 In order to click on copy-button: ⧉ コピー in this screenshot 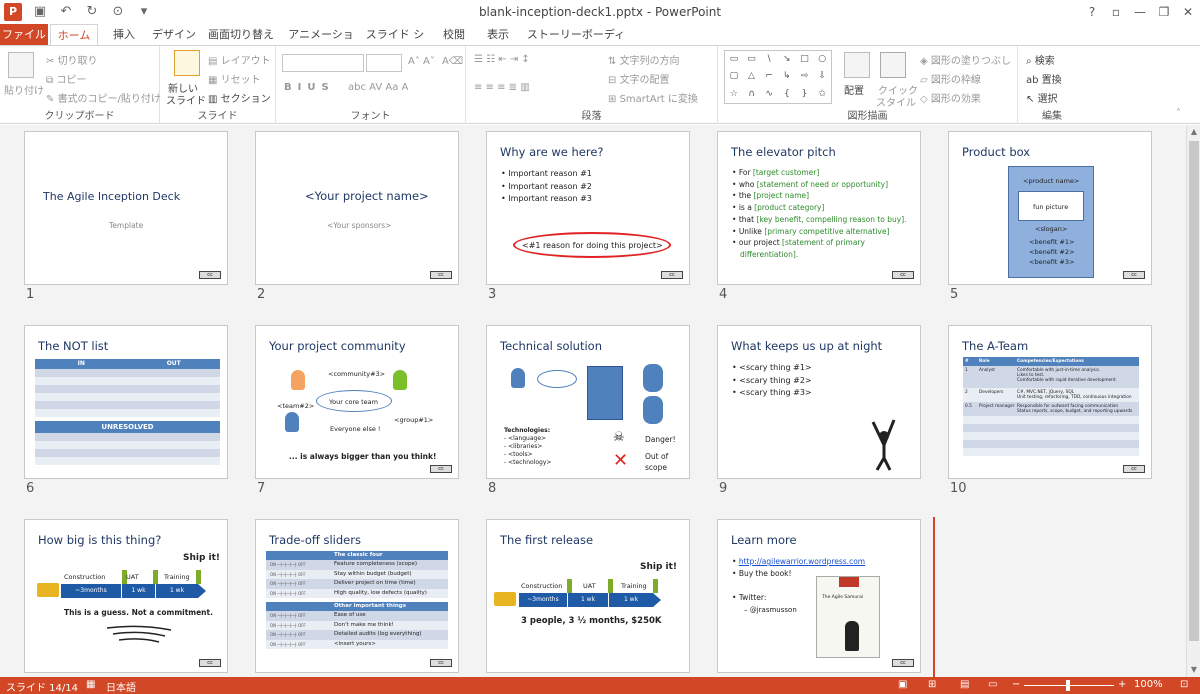, I will do `click(66, 78)`.